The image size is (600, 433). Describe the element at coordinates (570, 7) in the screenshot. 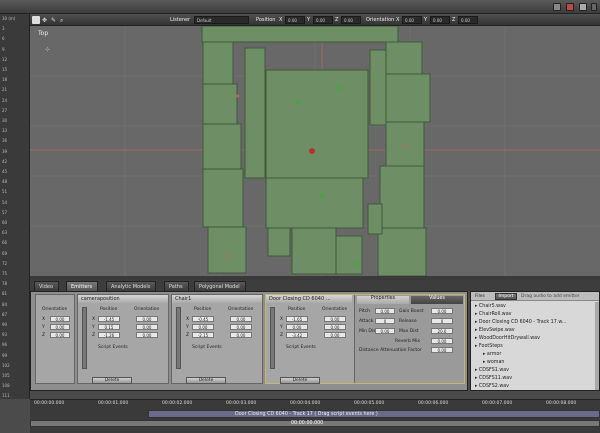

I see `record-icon` at that location.